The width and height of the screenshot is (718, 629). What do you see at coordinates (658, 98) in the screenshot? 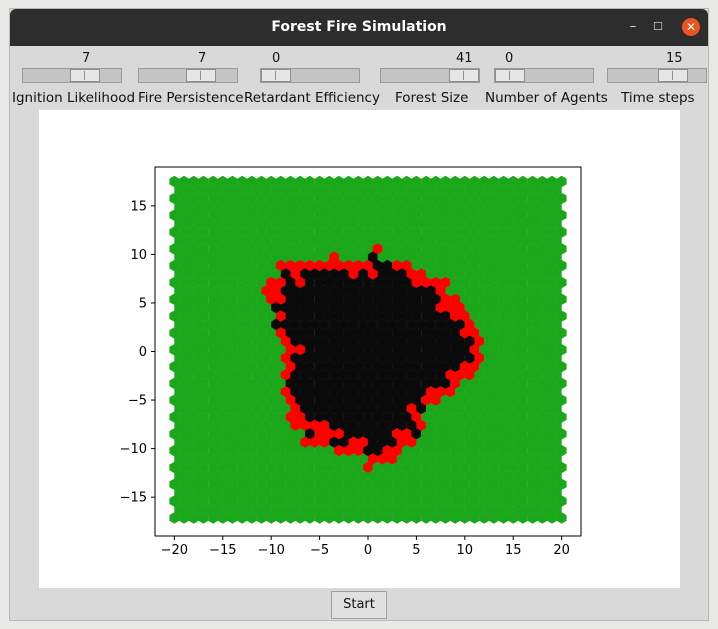
I see `time-steps-label: Time steps` at bounding box center [658, 98].